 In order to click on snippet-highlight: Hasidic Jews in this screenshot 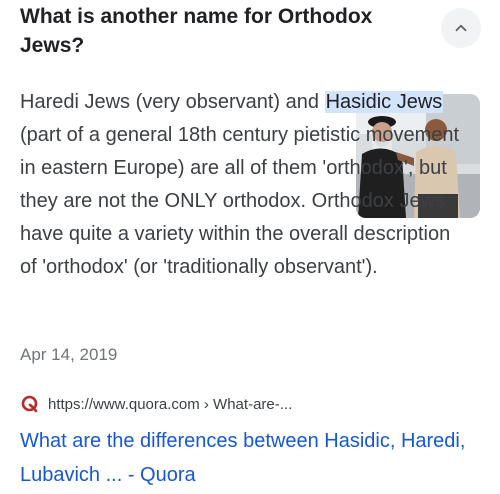, I will do `click(384, 102)`.